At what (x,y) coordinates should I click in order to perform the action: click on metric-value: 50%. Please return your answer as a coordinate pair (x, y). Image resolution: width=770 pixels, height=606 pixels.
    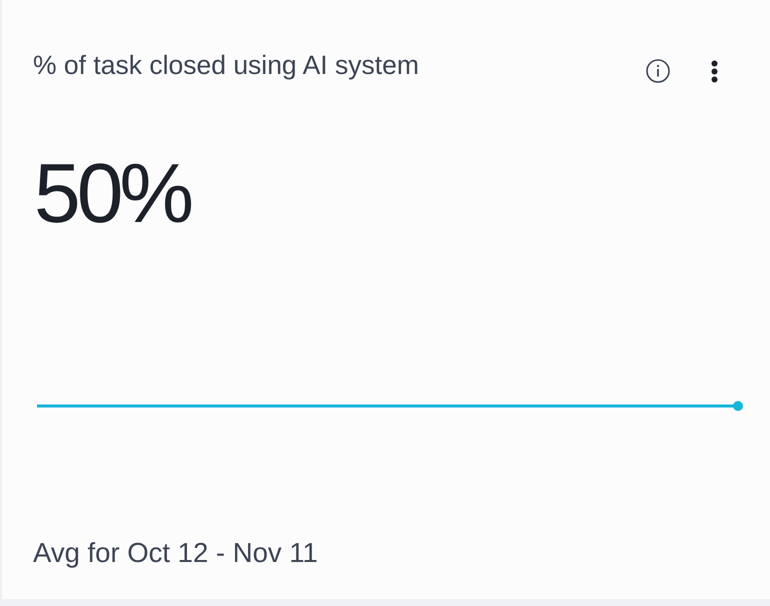
    Looking at the image, I should click on (112, 193).